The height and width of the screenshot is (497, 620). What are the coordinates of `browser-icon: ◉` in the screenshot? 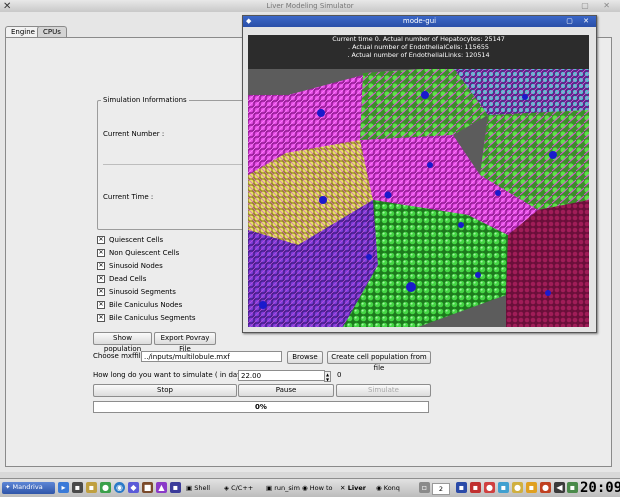 It's located at (119, 487).